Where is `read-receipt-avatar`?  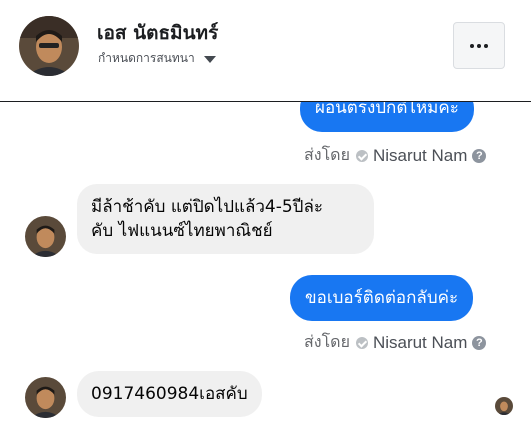
read-receipt-avatar is located at coordinates (504, 406).